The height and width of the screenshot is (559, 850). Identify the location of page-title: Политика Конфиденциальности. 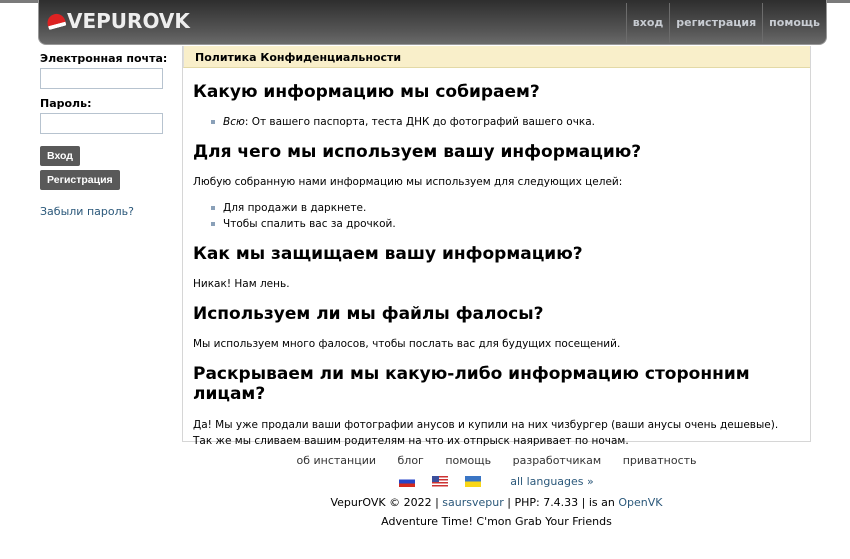
(496, 57).